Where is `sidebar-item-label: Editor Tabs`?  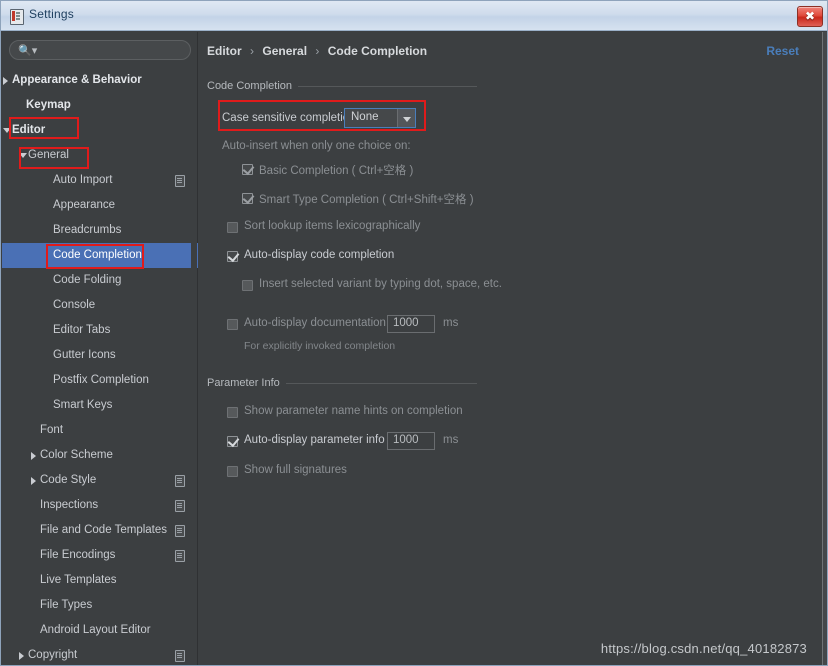
sidebar-item-label: Editor Tabs is located at coordinates (82, 330).